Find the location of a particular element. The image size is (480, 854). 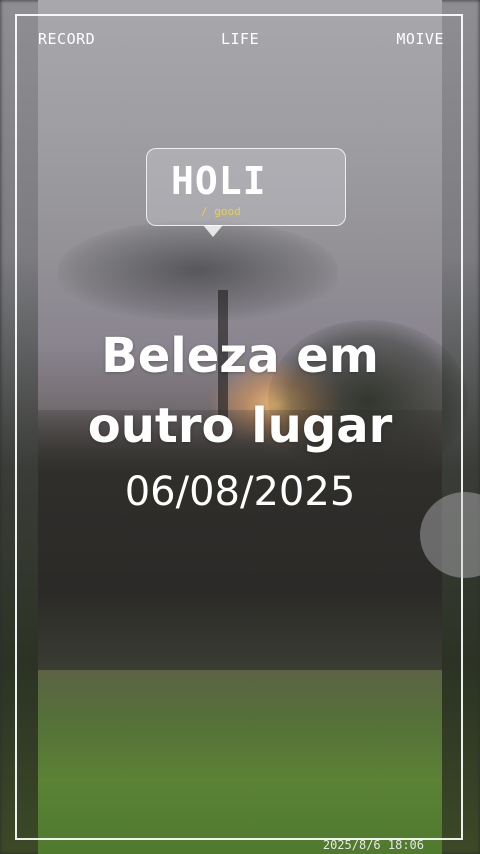

headline-line-1: Beleza em is located at coordinates (240, 356).